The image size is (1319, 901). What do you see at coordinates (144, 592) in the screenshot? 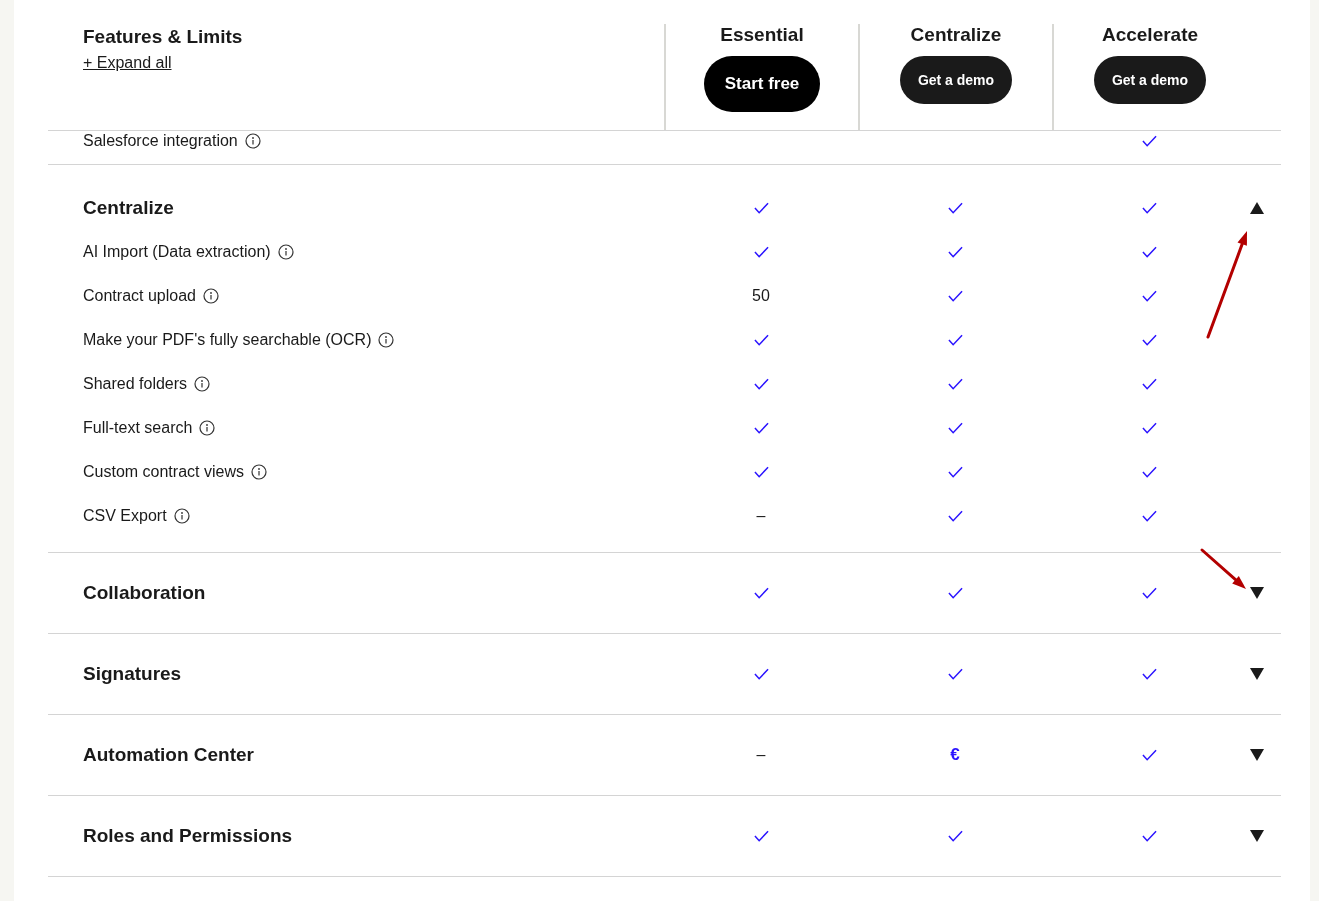
I see `section-title: Collaboration` at bounding box center [144, 592].